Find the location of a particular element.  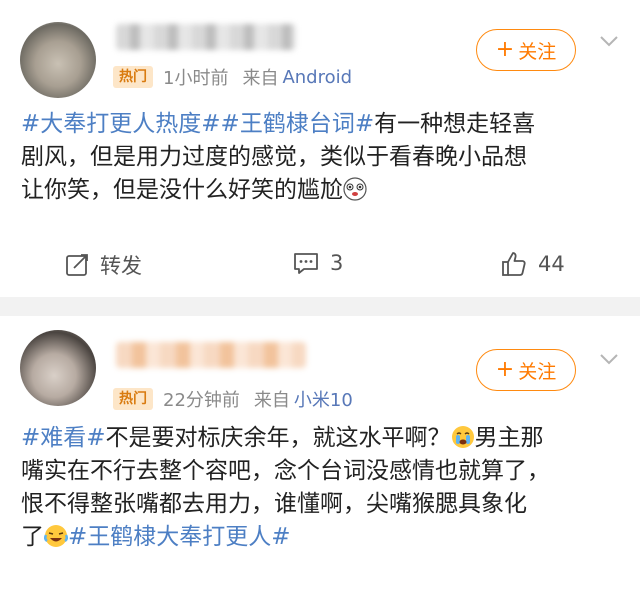

content-text: 不是要对标庆余年，就这水平啊？ is located at coordinates (278, 438).